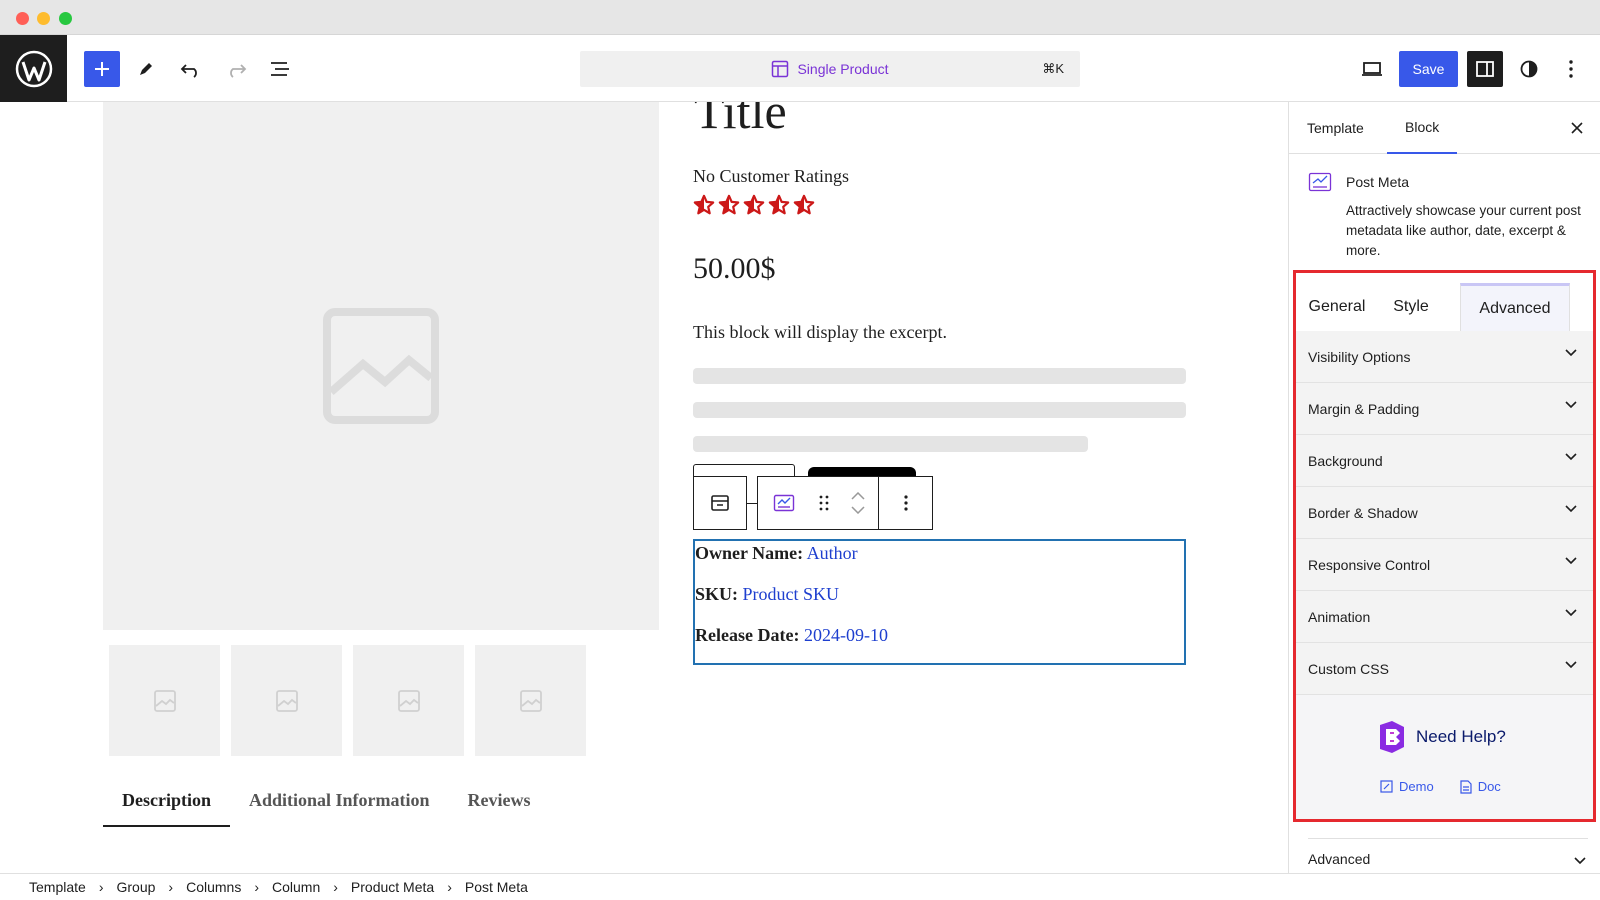  I want to click on close-window-button, so click(22, 18).